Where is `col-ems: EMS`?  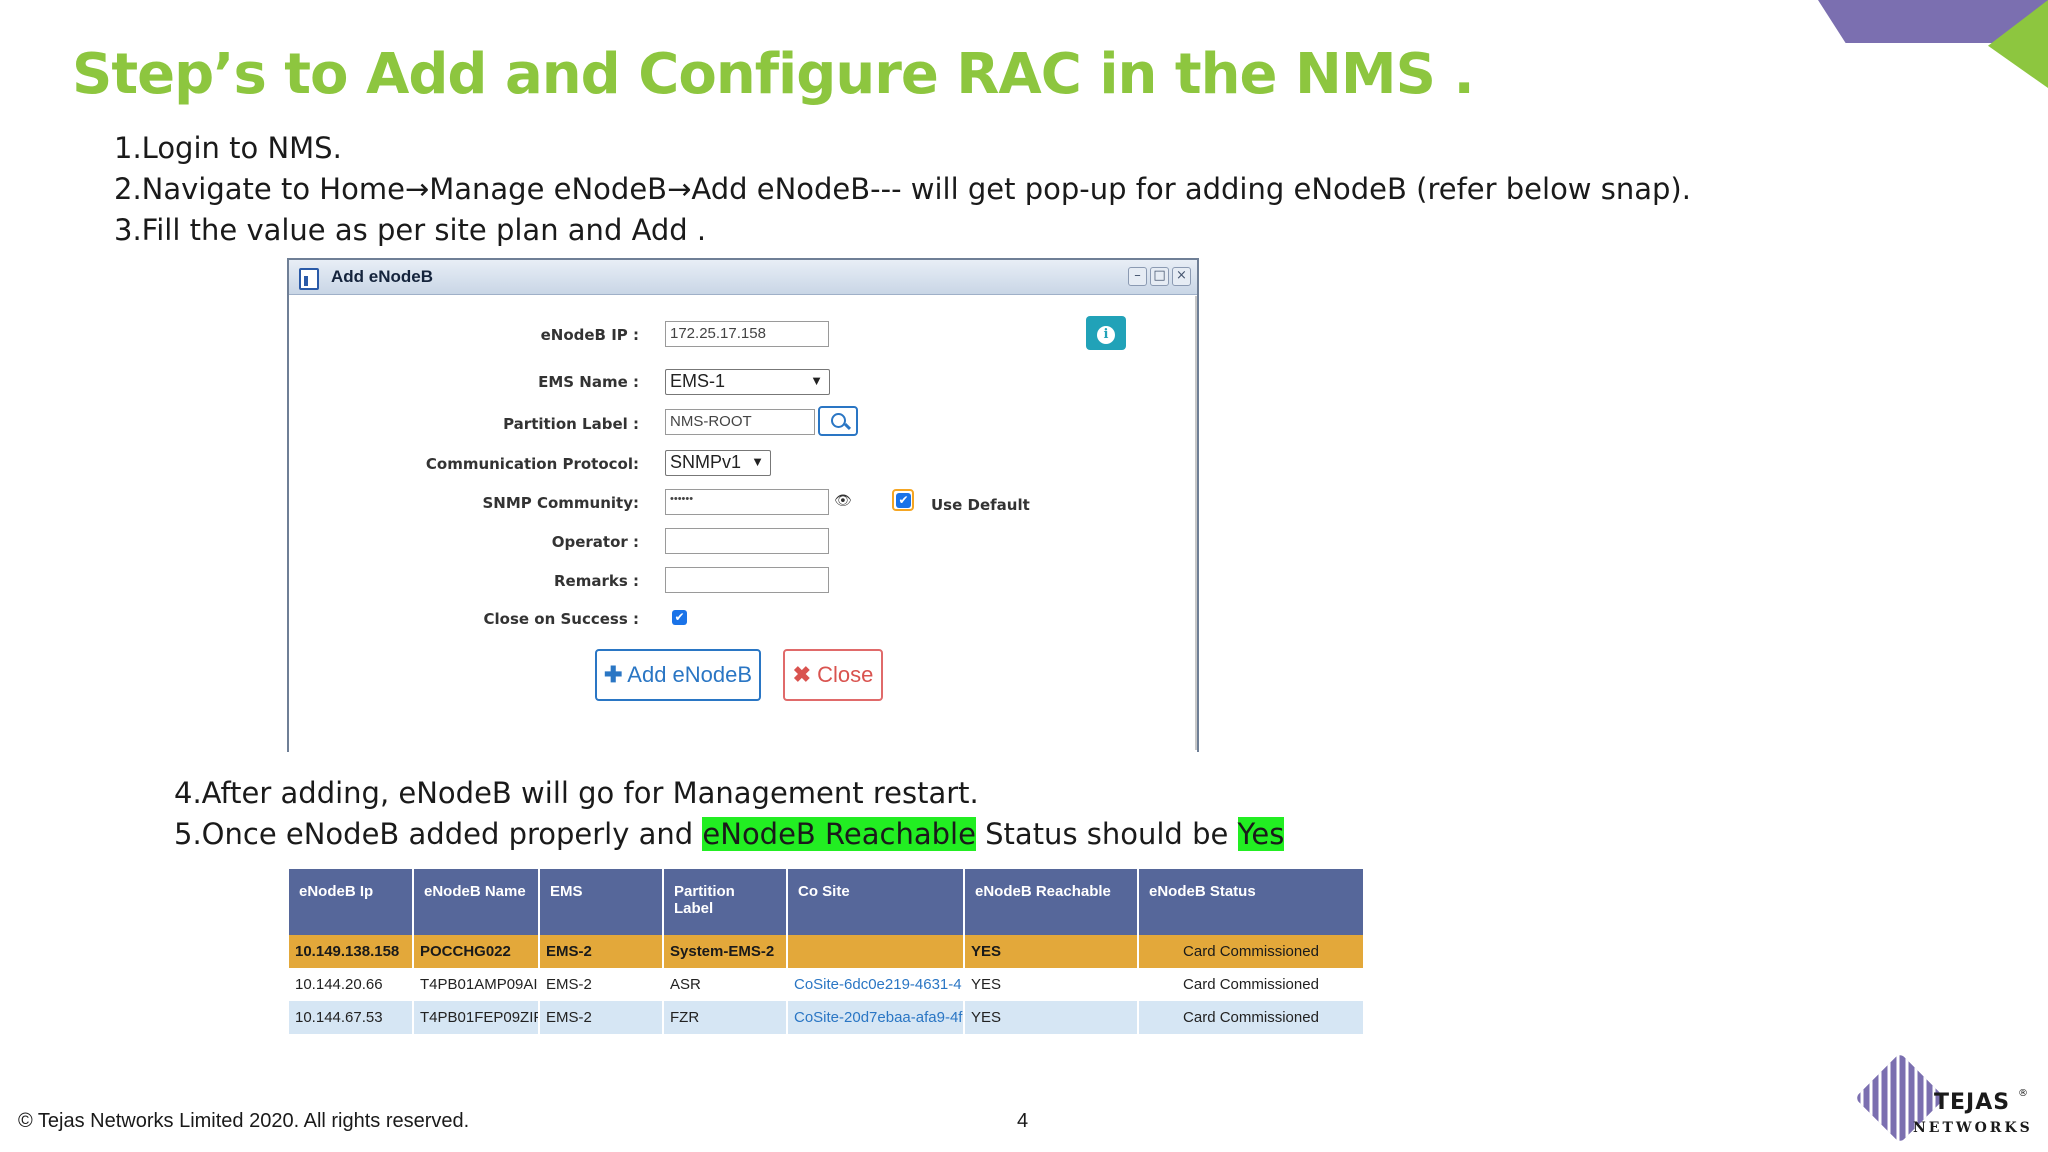 col-ems: EMS is located at coordinates (601, 902).